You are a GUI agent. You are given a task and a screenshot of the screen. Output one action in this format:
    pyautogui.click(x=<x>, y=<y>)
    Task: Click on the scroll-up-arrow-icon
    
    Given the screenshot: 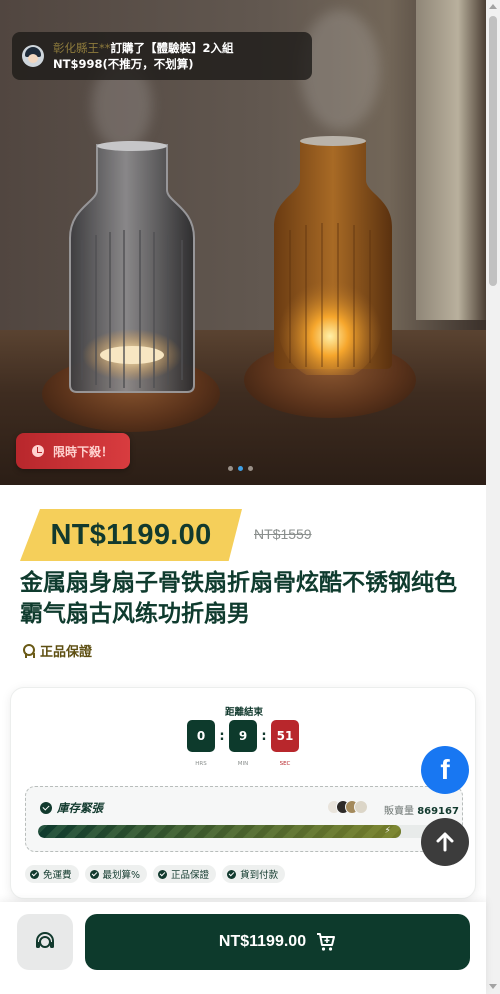 What is the action you would take?
    pyautogui.click(x=493, y=6)
    